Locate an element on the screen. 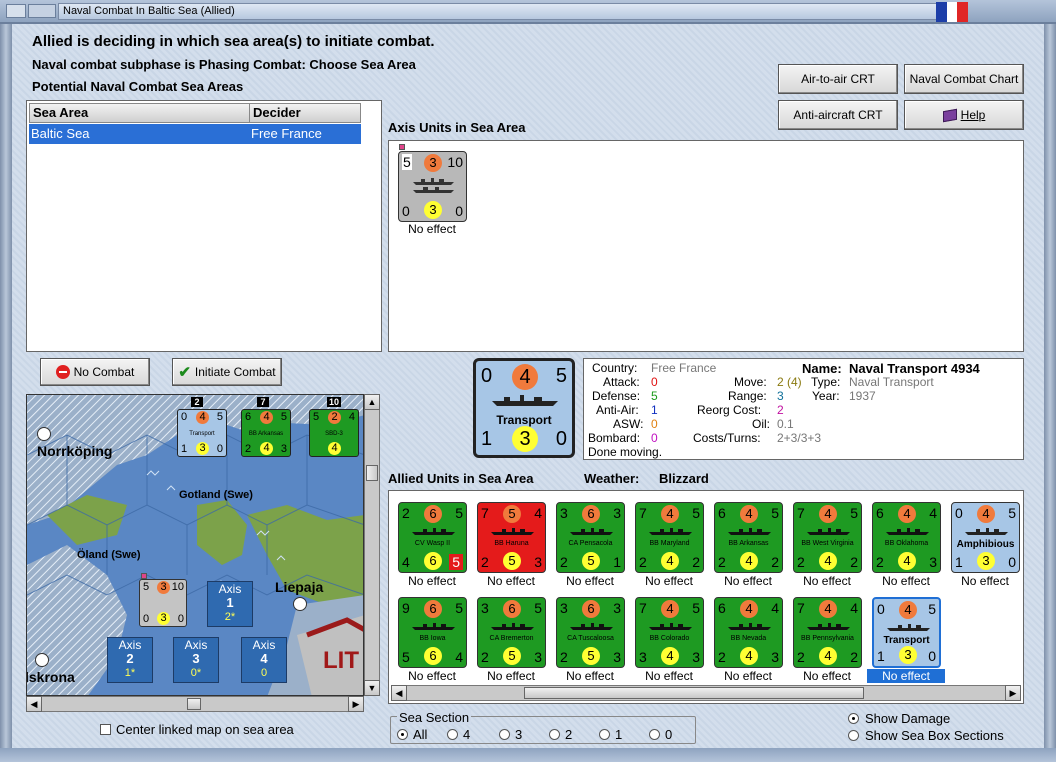 Image resolution: width=1056 pixels, height=762 pixels. map-unit-counter: 0 4 5 Transport 1 3 0 is located at coordinates (202, 433).